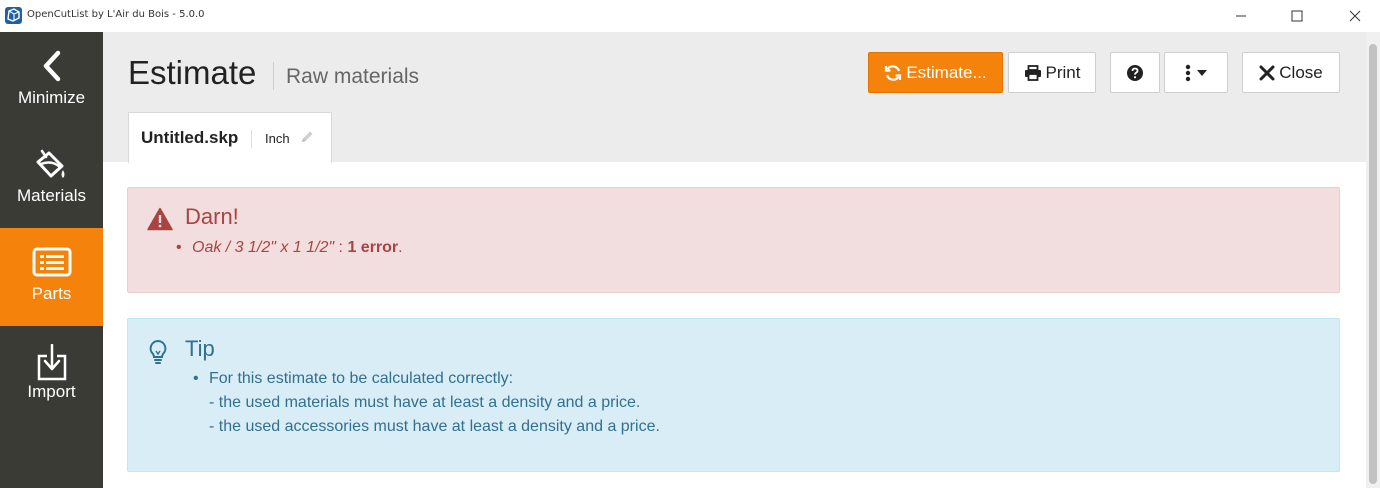 This screenshot has width=1380, height=488. Describe the element at coordinates (353, 76) in the screenshot. I see `page-subtitle: Raw materials` at that location.